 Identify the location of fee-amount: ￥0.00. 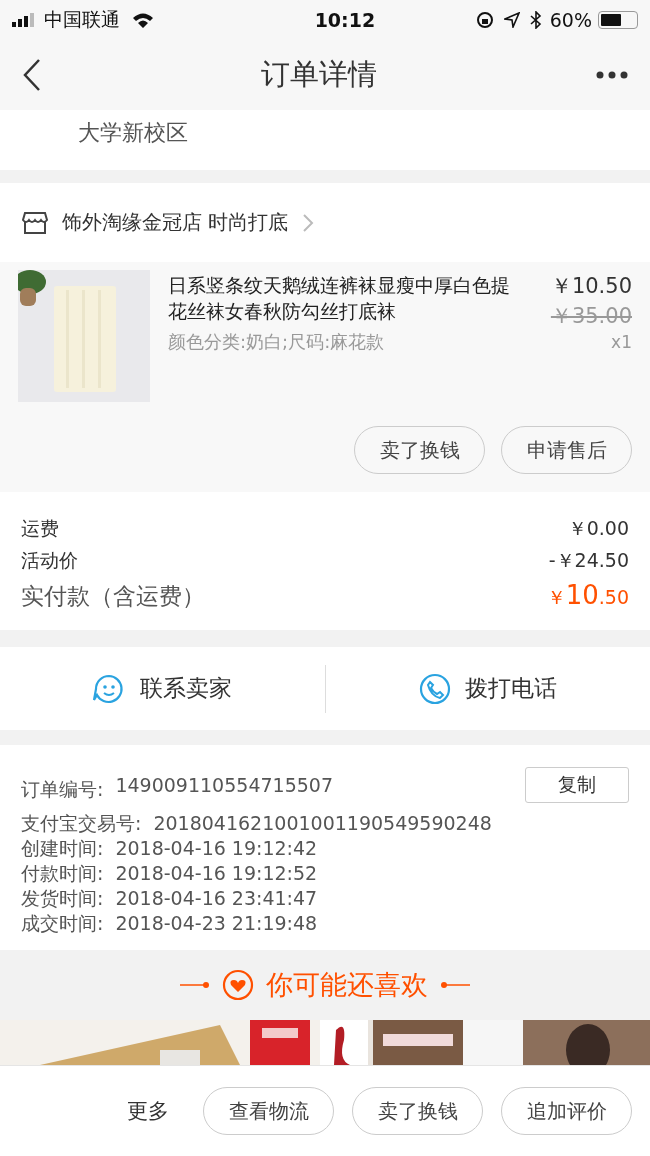
(598, 528).